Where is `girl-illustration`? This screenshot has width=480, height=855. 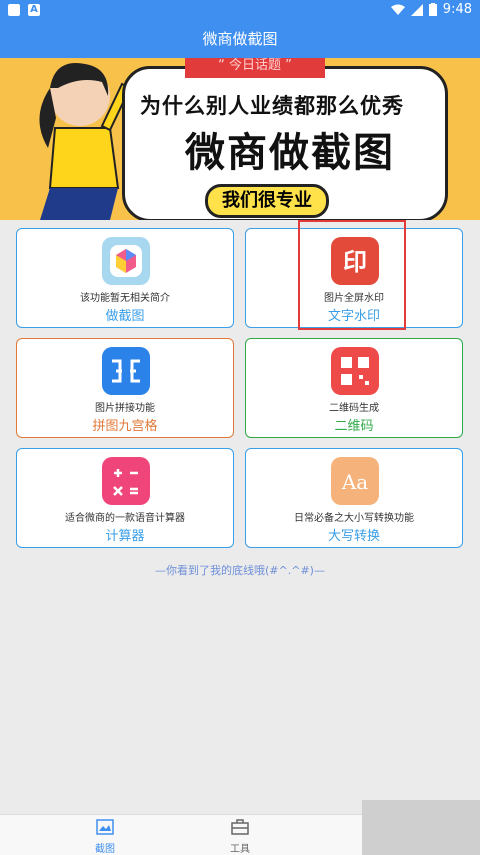 girl-illustration is located at coordinates (85, 141).